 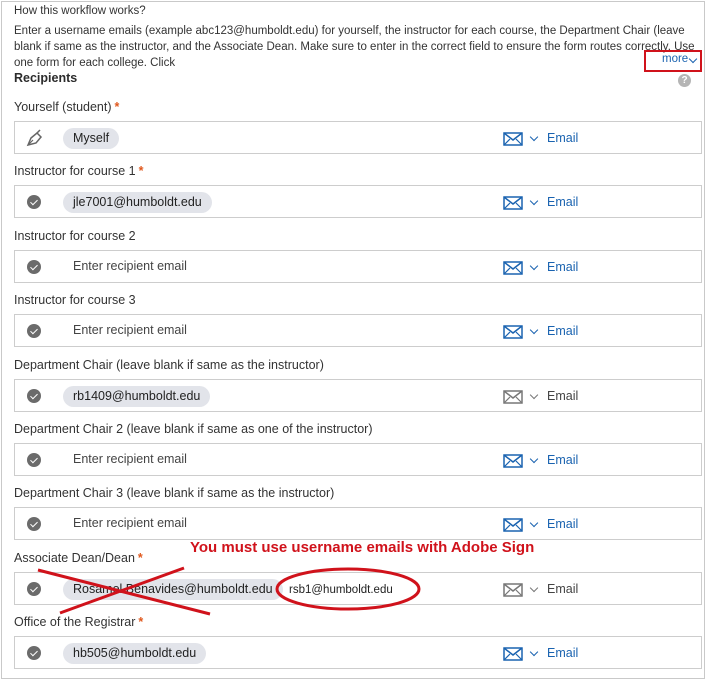 I want to click on recipient-field: jle7001@humboldt.edu Email, so click(x=358, y=201).